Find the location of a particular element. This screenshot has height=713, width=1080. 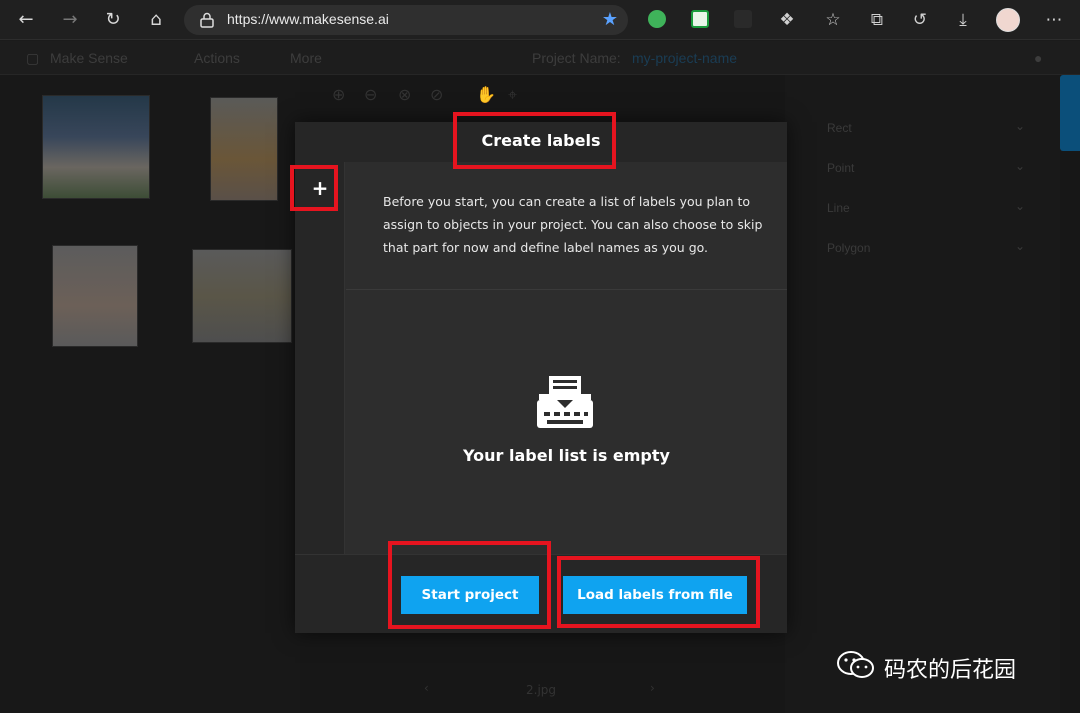

zoom-fit-icon: ⊗ is located at coordinates (404, 94).